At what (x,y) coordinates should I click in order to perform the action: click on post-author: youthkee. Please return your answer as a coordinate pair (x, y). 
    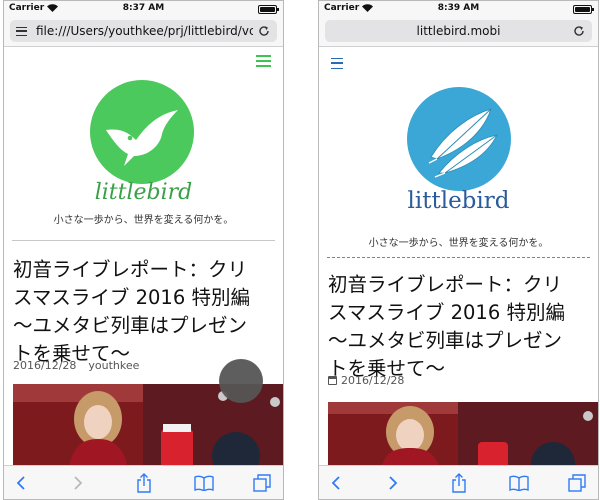
    Looking at the image, I should click on (113, 365).